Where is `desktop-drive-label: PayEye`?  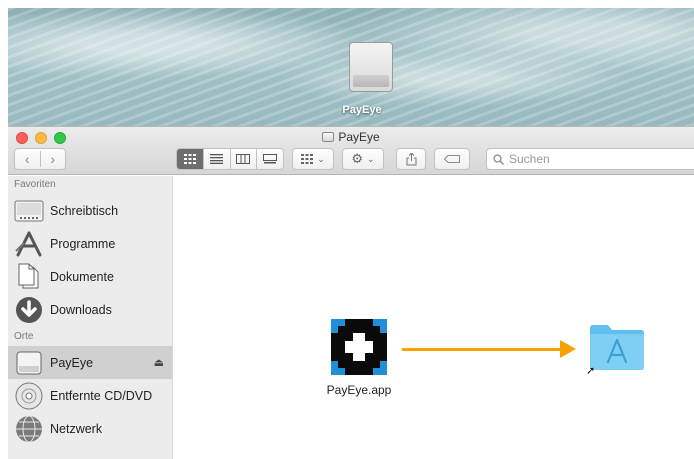 desktop-drive-label: PayEye is located at coordinates (362, 110).